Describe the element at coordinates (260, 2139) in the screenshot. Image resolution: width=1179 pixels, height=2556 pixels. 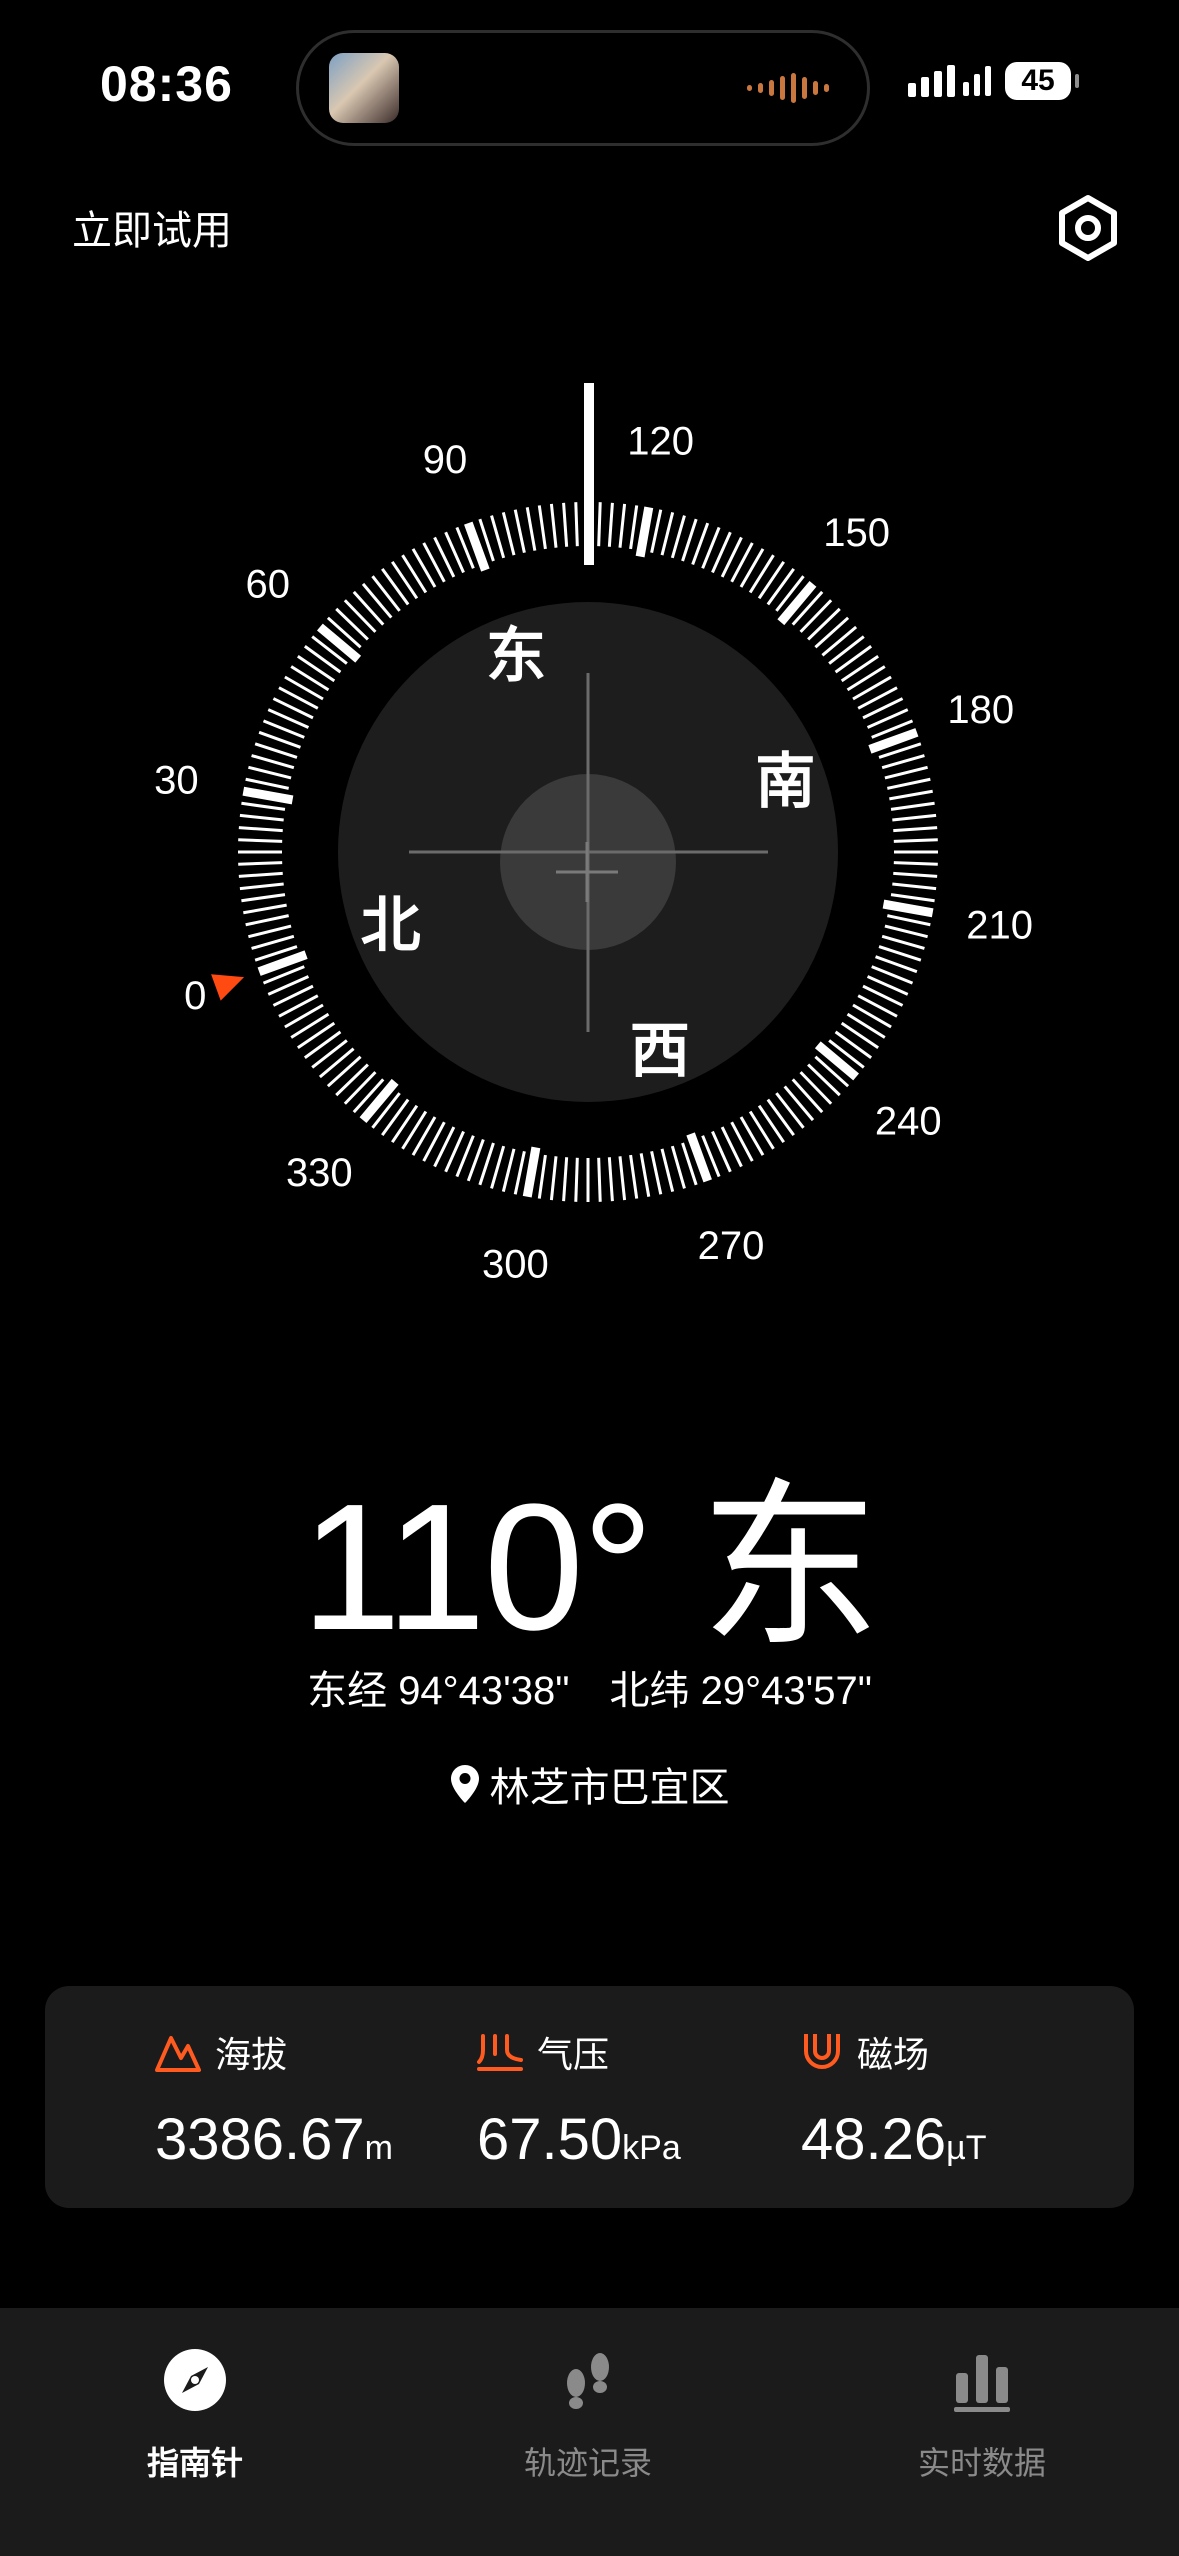
I see `altitude-value: 3386.67` at that location.